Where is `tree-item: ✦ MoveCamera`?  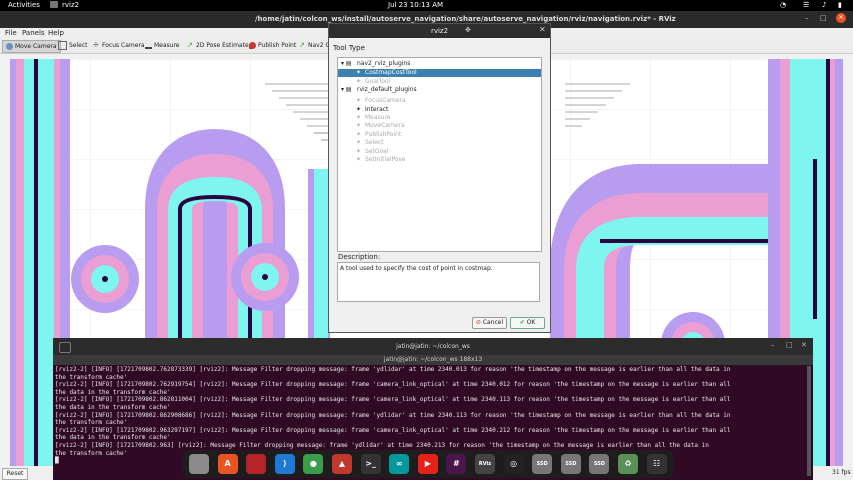 tree-item: ✦ MoveCamera is located at coordinates (439, 126).